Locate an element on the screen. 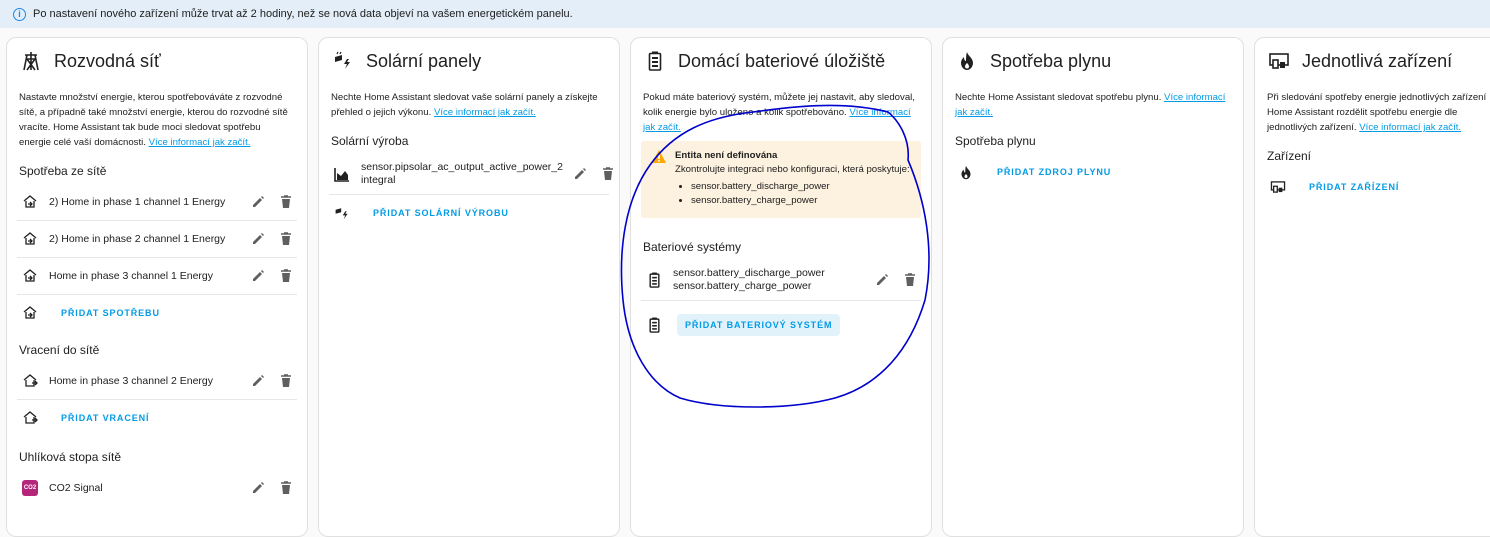 Image resolution: width=1490 pixels, height=537 pixels. devices-card-title: Jednotlivá zařízení is located at coordinates (1377, 60).